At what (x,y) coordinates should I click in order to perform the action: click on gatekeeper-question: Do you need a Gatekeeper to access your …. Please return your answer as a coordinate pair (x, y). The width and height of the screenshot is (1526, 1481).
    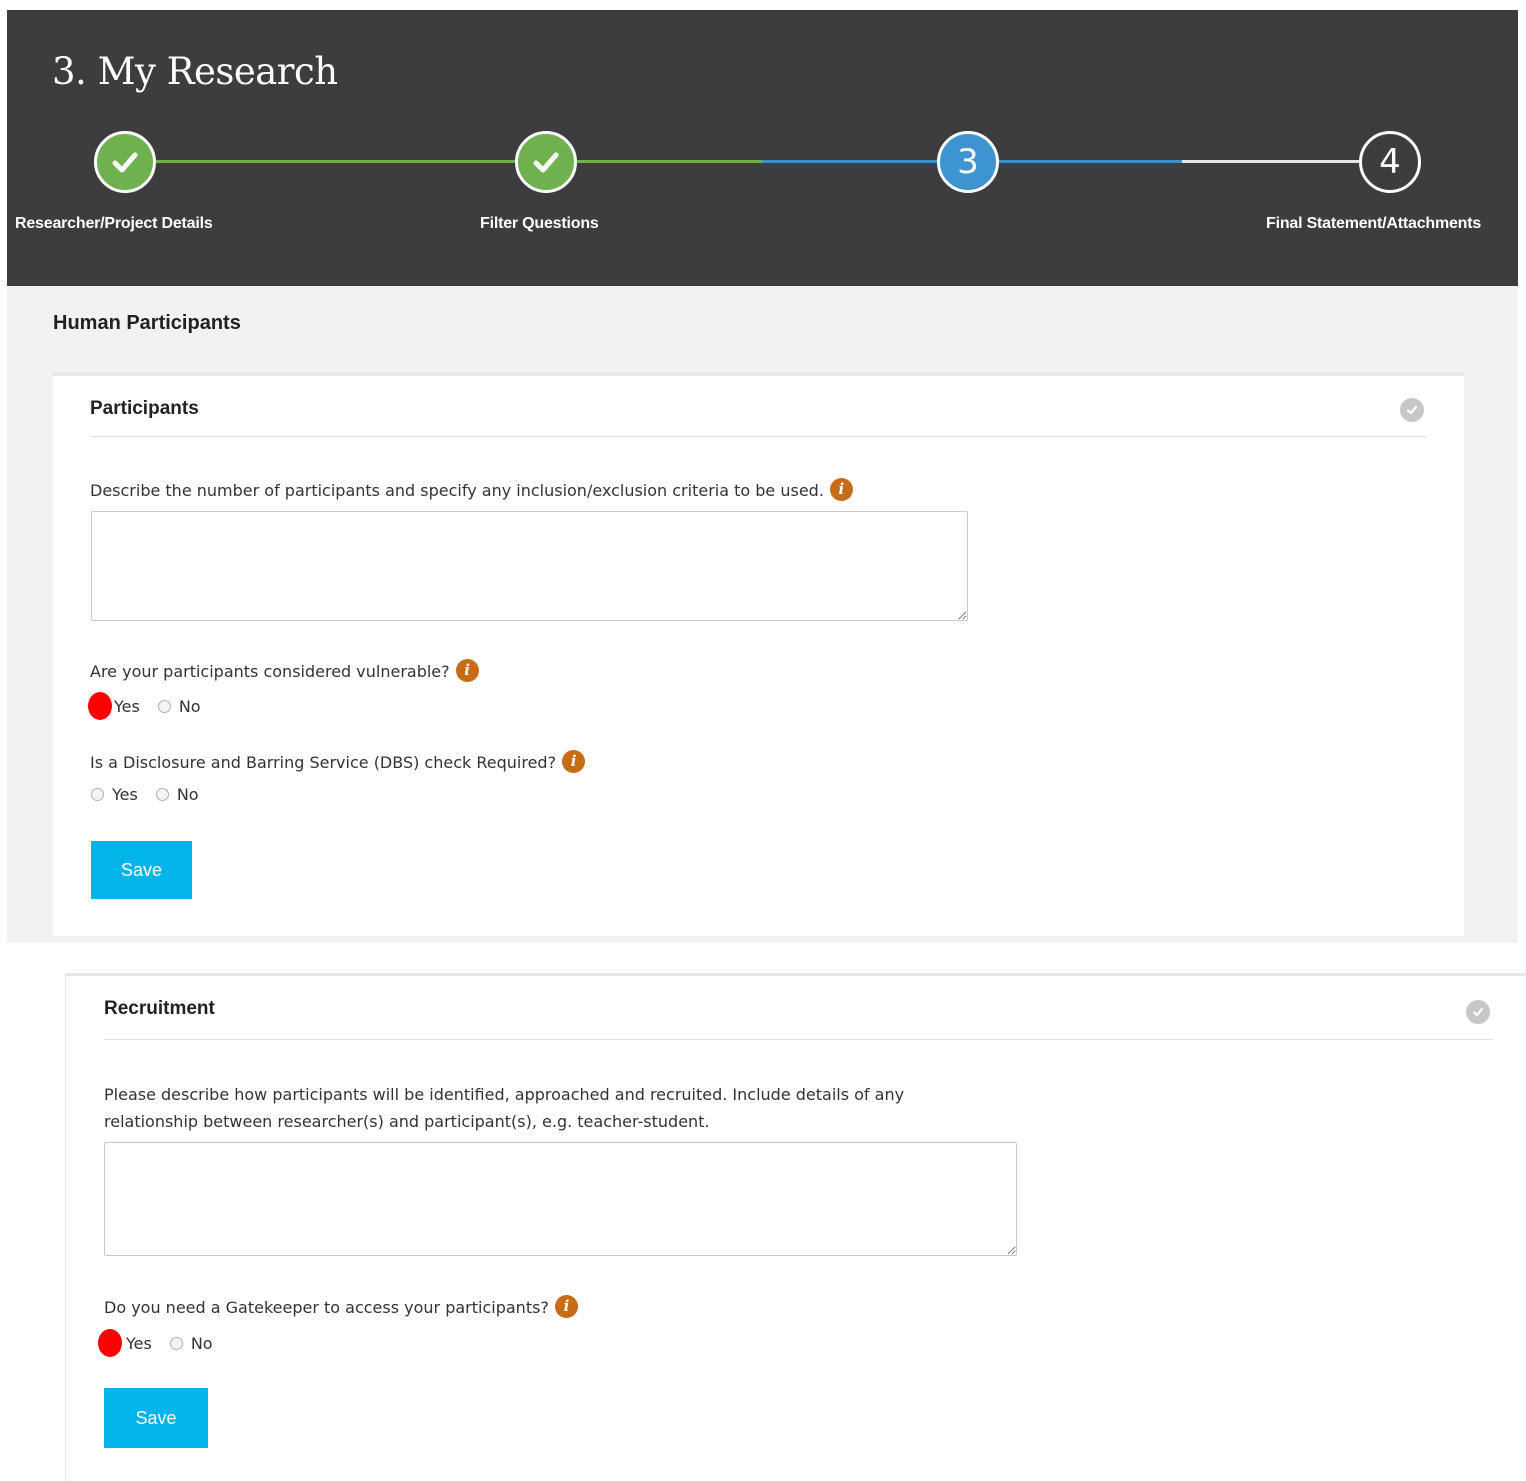
    Looking at the image, I should click on (341, 1307).